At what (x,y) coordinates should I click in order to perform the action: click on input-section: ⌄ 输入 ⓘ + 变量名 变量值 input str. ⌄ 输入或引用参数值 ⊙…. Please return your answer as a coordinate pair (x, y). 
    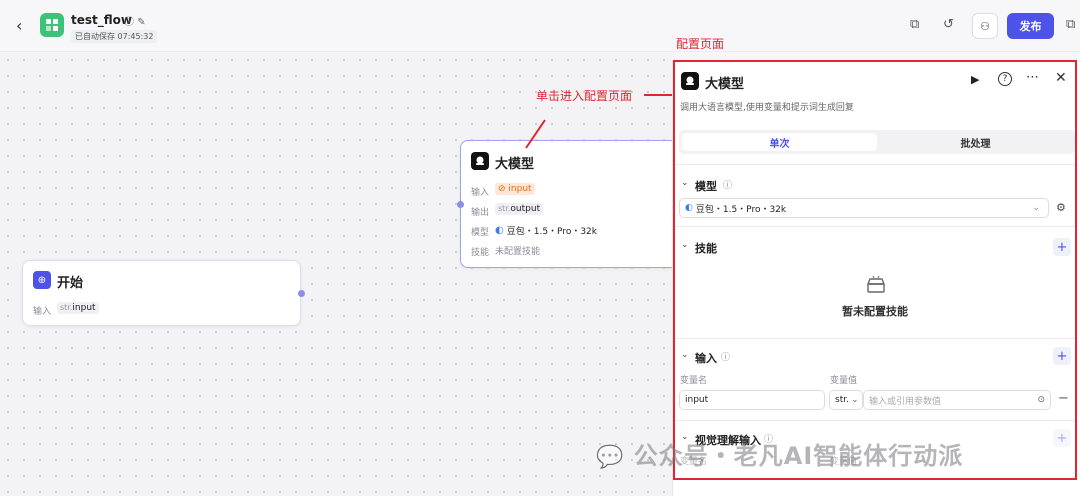
    Looking at the image, I should click on (875, 379).